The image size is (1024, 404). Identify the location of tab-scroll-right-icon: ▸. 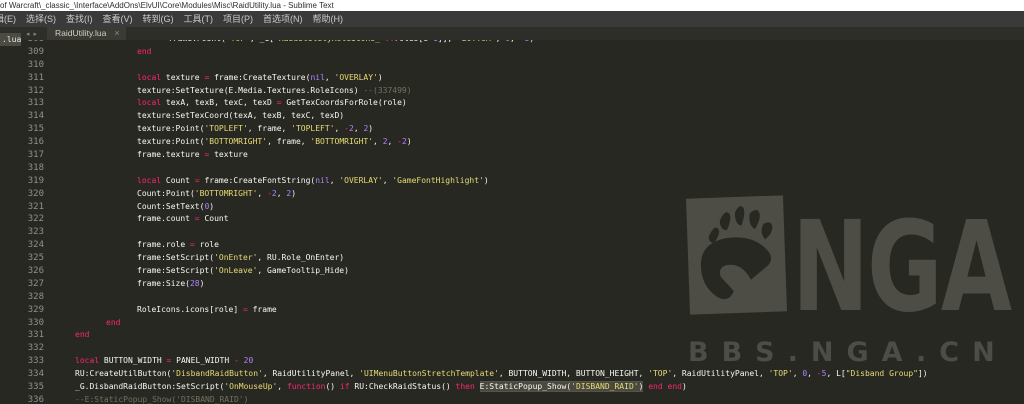
(38, 34).